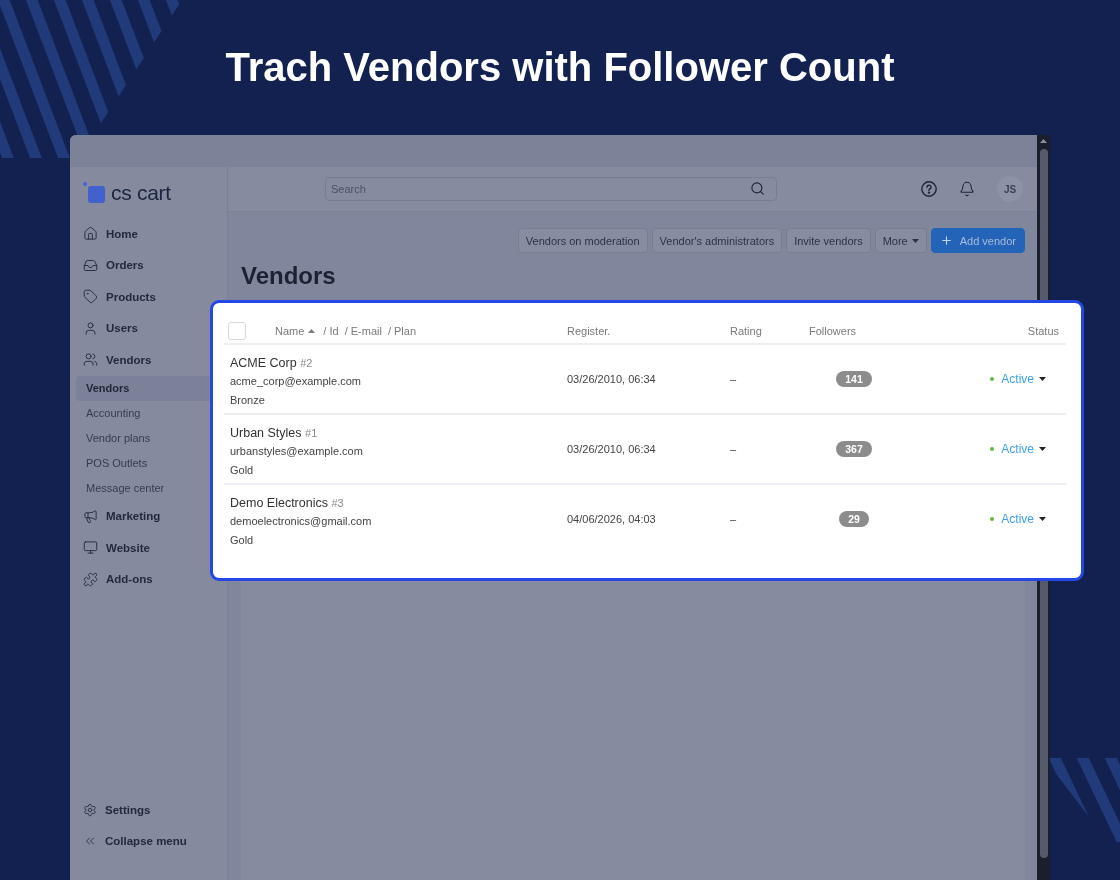  What do you see at coordinates (296, 451) in the screenshot?
I see `vendor-email: urbanstyles@example.com` at bounding box center [296, 451].